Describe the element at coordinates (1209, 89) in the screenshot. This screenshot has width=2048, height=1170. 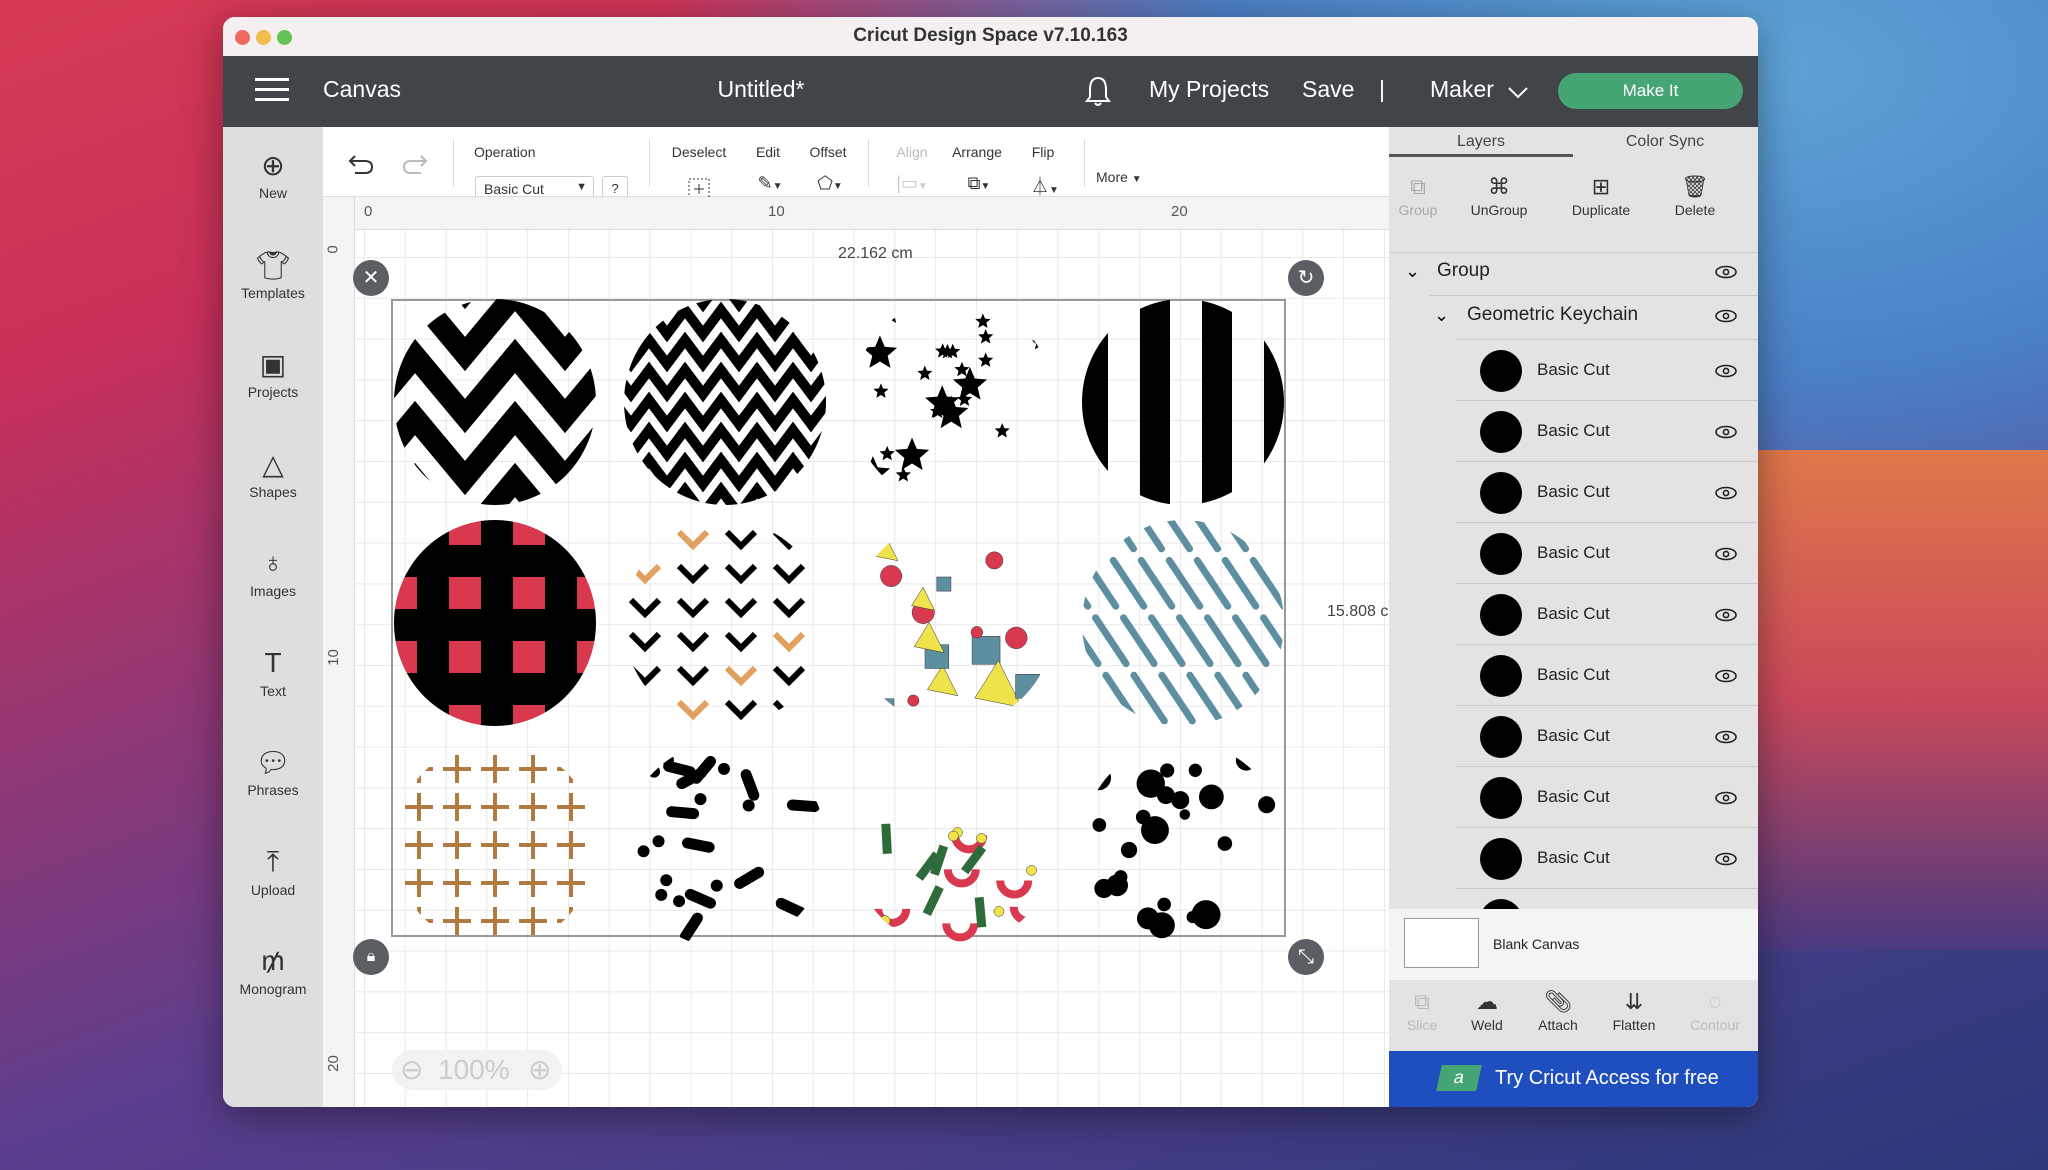
I see `my-projects-link: My Projects` at that location.